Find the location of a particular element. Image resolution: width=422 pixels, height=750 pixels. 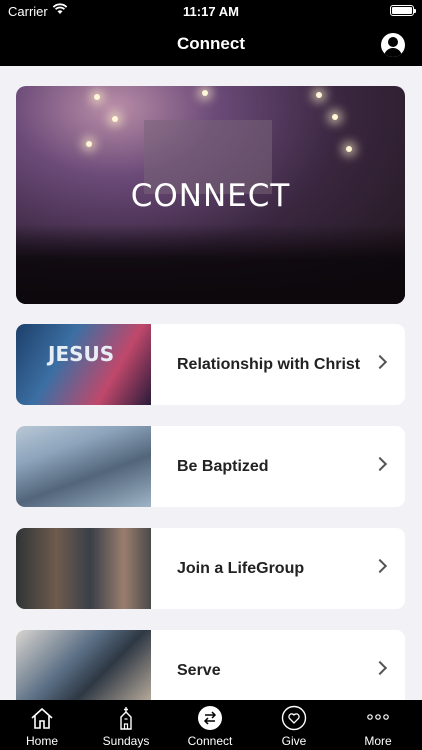

house-icon is located at coordinates (42, 718).